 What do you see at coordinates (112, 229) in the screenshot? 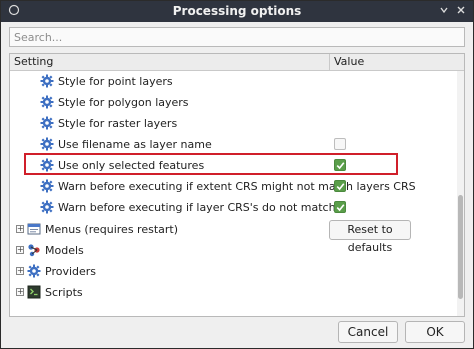
I see `group-label: Menus (requires restart)` at bounding box center [112, 229].